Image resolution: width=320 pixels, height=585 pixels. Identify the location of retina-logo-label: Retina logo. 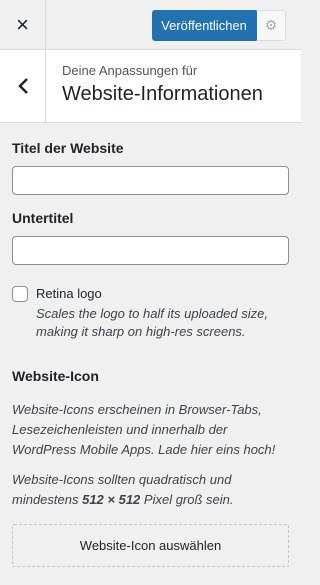
(69, 293).